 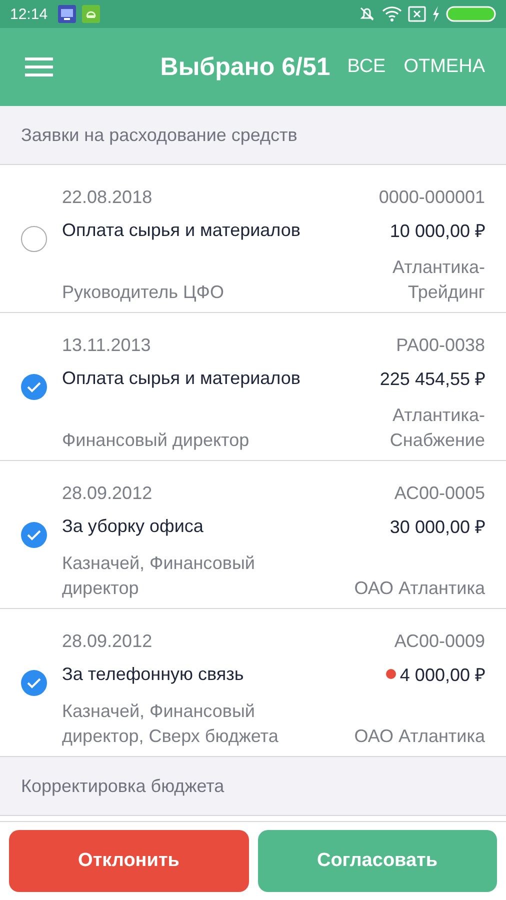 I want to click on request-number: РА00-0038, so click(x=440, y=345).